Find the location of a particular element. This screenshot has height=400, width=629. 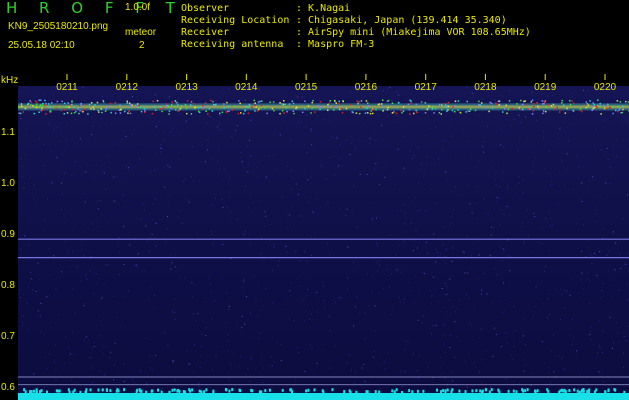

x-tick-label: 0216 is located at coordinates (366, 87).